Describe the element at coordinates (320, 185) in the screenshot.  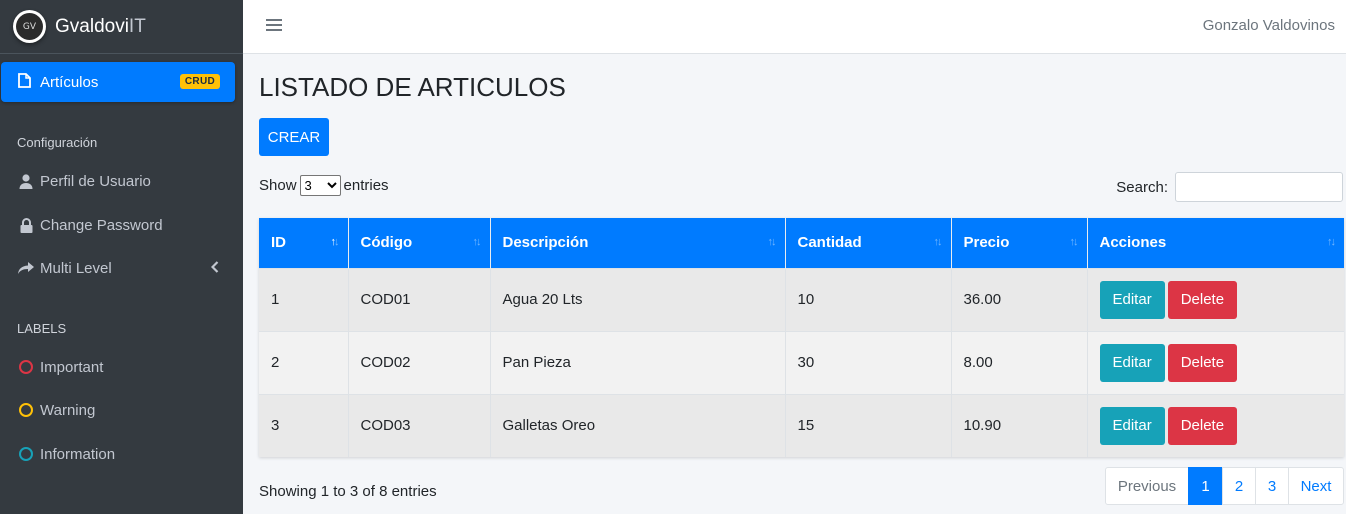
I see `page-size-select: 3` at that location.